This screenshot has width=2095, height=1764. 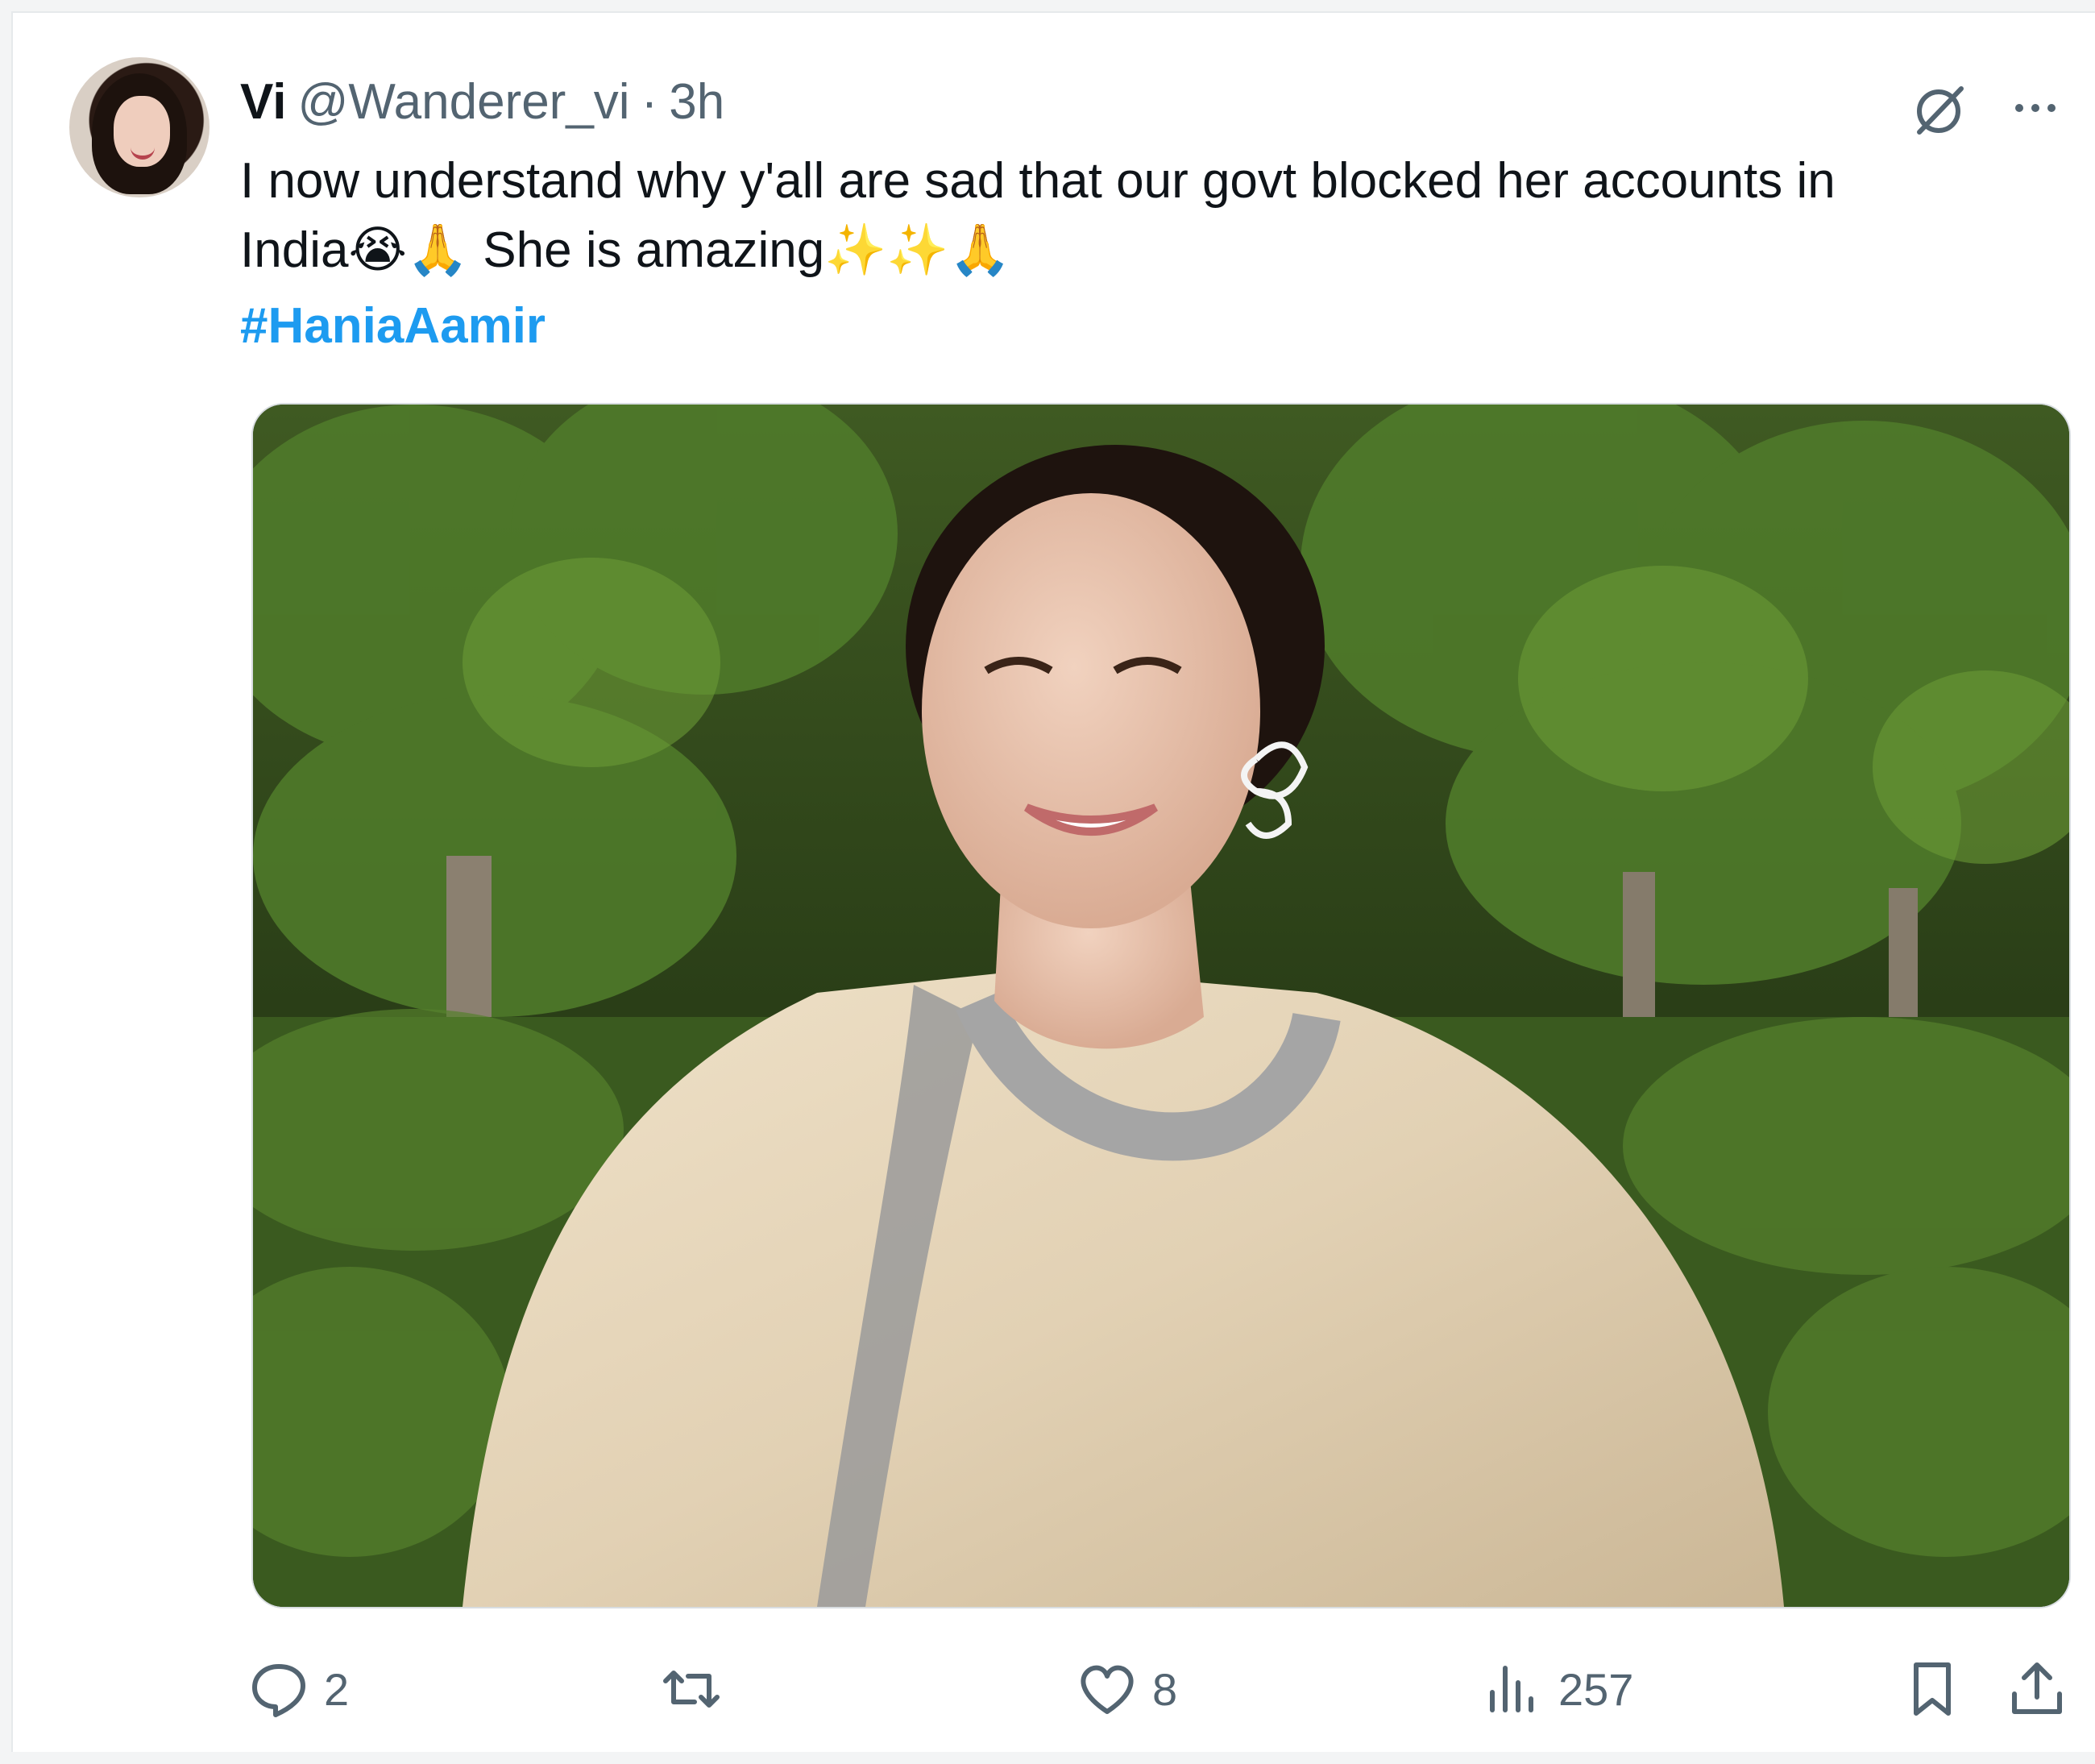 What do you see at coordinates (1107, 1690) in the screenshot?
I see `like-icon` at bounding box center [1107, 1690].